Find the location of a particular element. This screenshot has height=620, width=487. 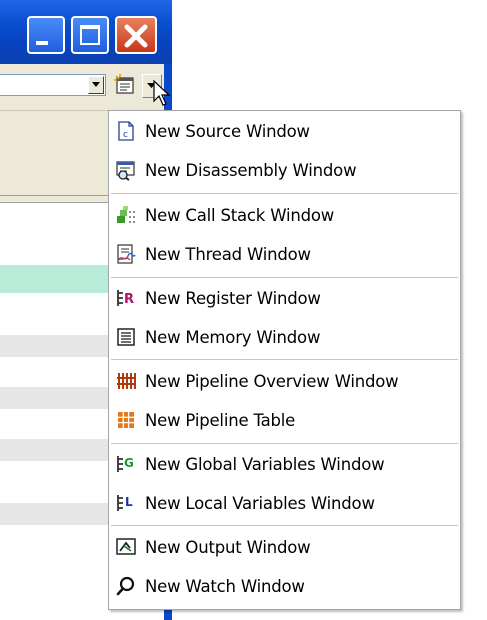

menu-item-new-memory-window: New Memory Window is located at coordinates (284, 337).